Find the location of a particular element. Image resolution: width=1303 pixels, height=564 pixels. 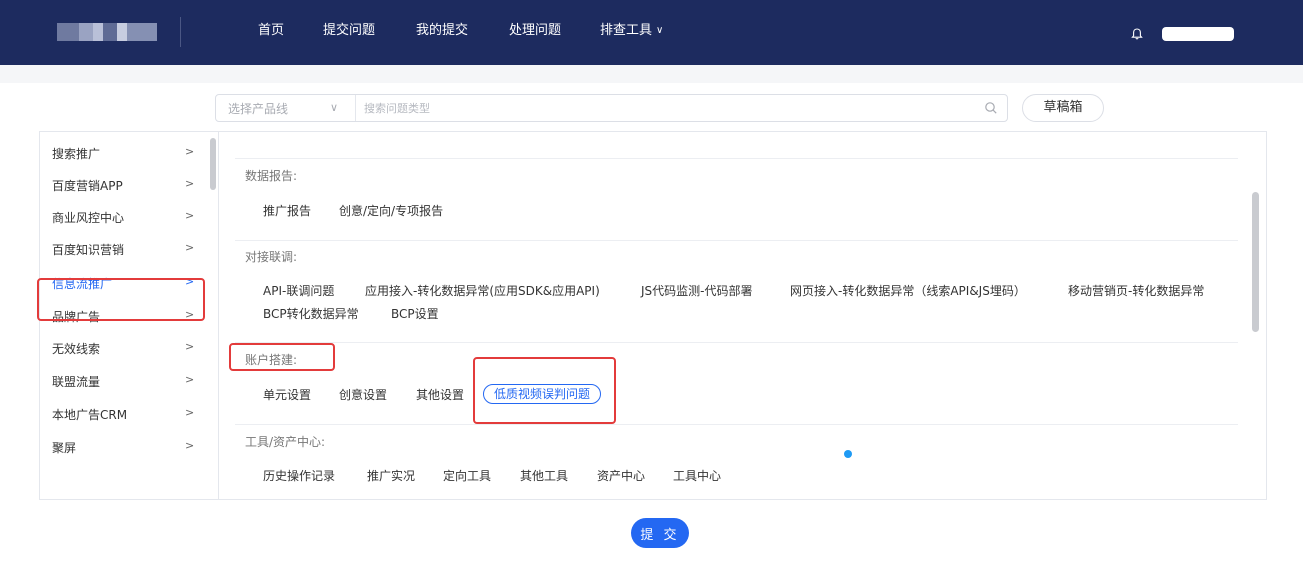

sidebar-item-screen: 聚屏 > is located at coordinates (122, 447).